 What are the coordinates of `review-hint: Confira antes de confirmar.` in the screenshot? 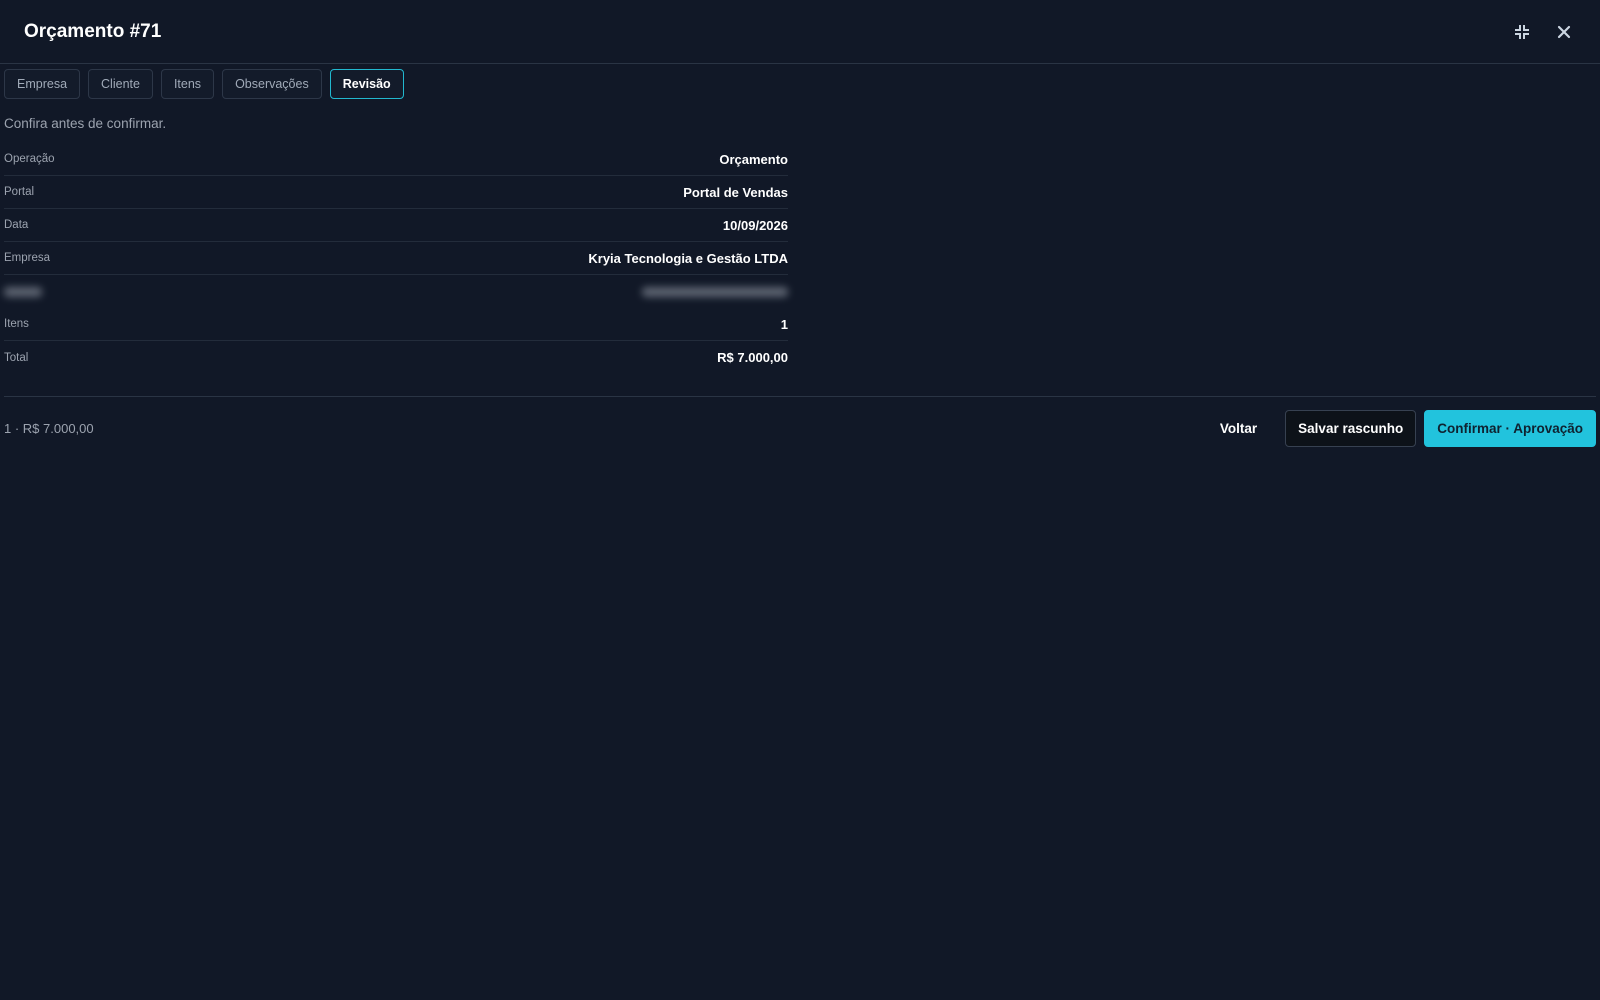 It's located at (85, 123).